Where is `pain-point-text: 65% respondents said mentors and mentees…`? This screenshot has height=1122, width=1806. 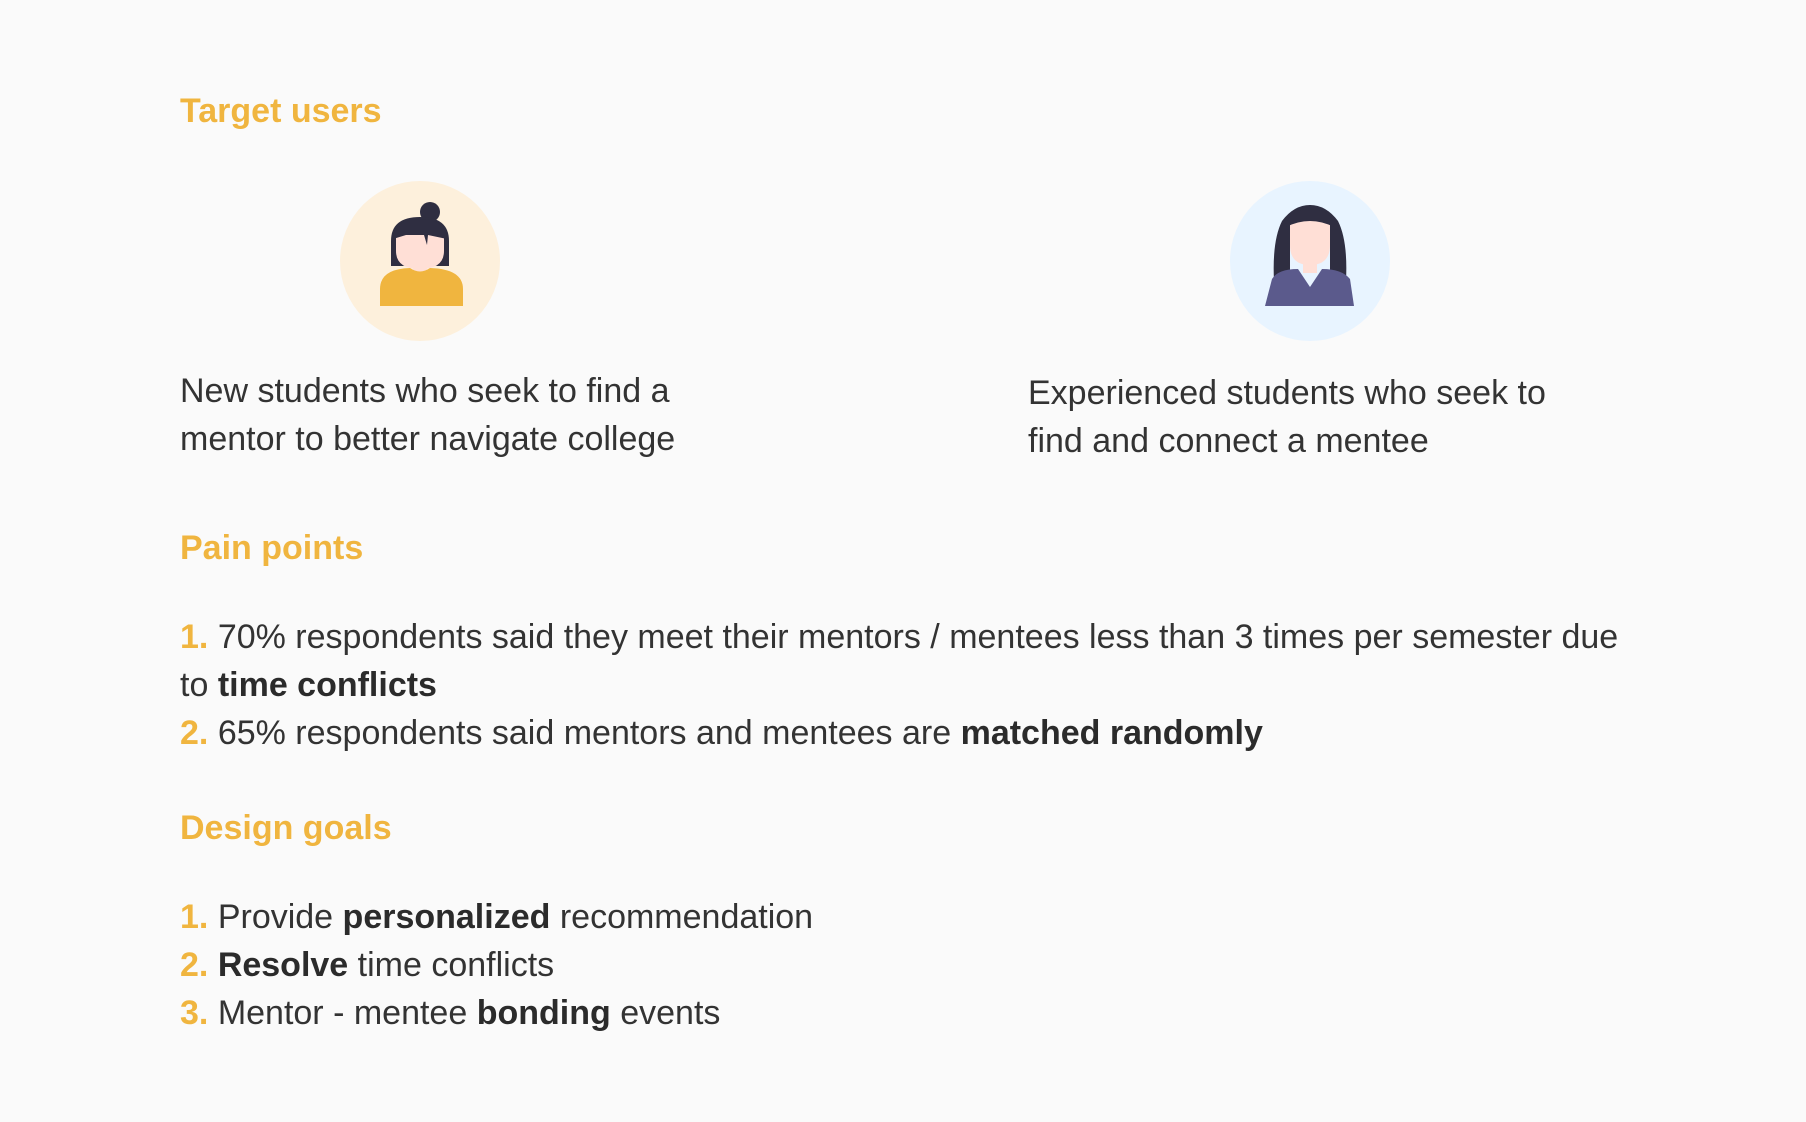
pain-point-text: 65% respondents said mentors and mentees… is located at coordinates (589, 733).